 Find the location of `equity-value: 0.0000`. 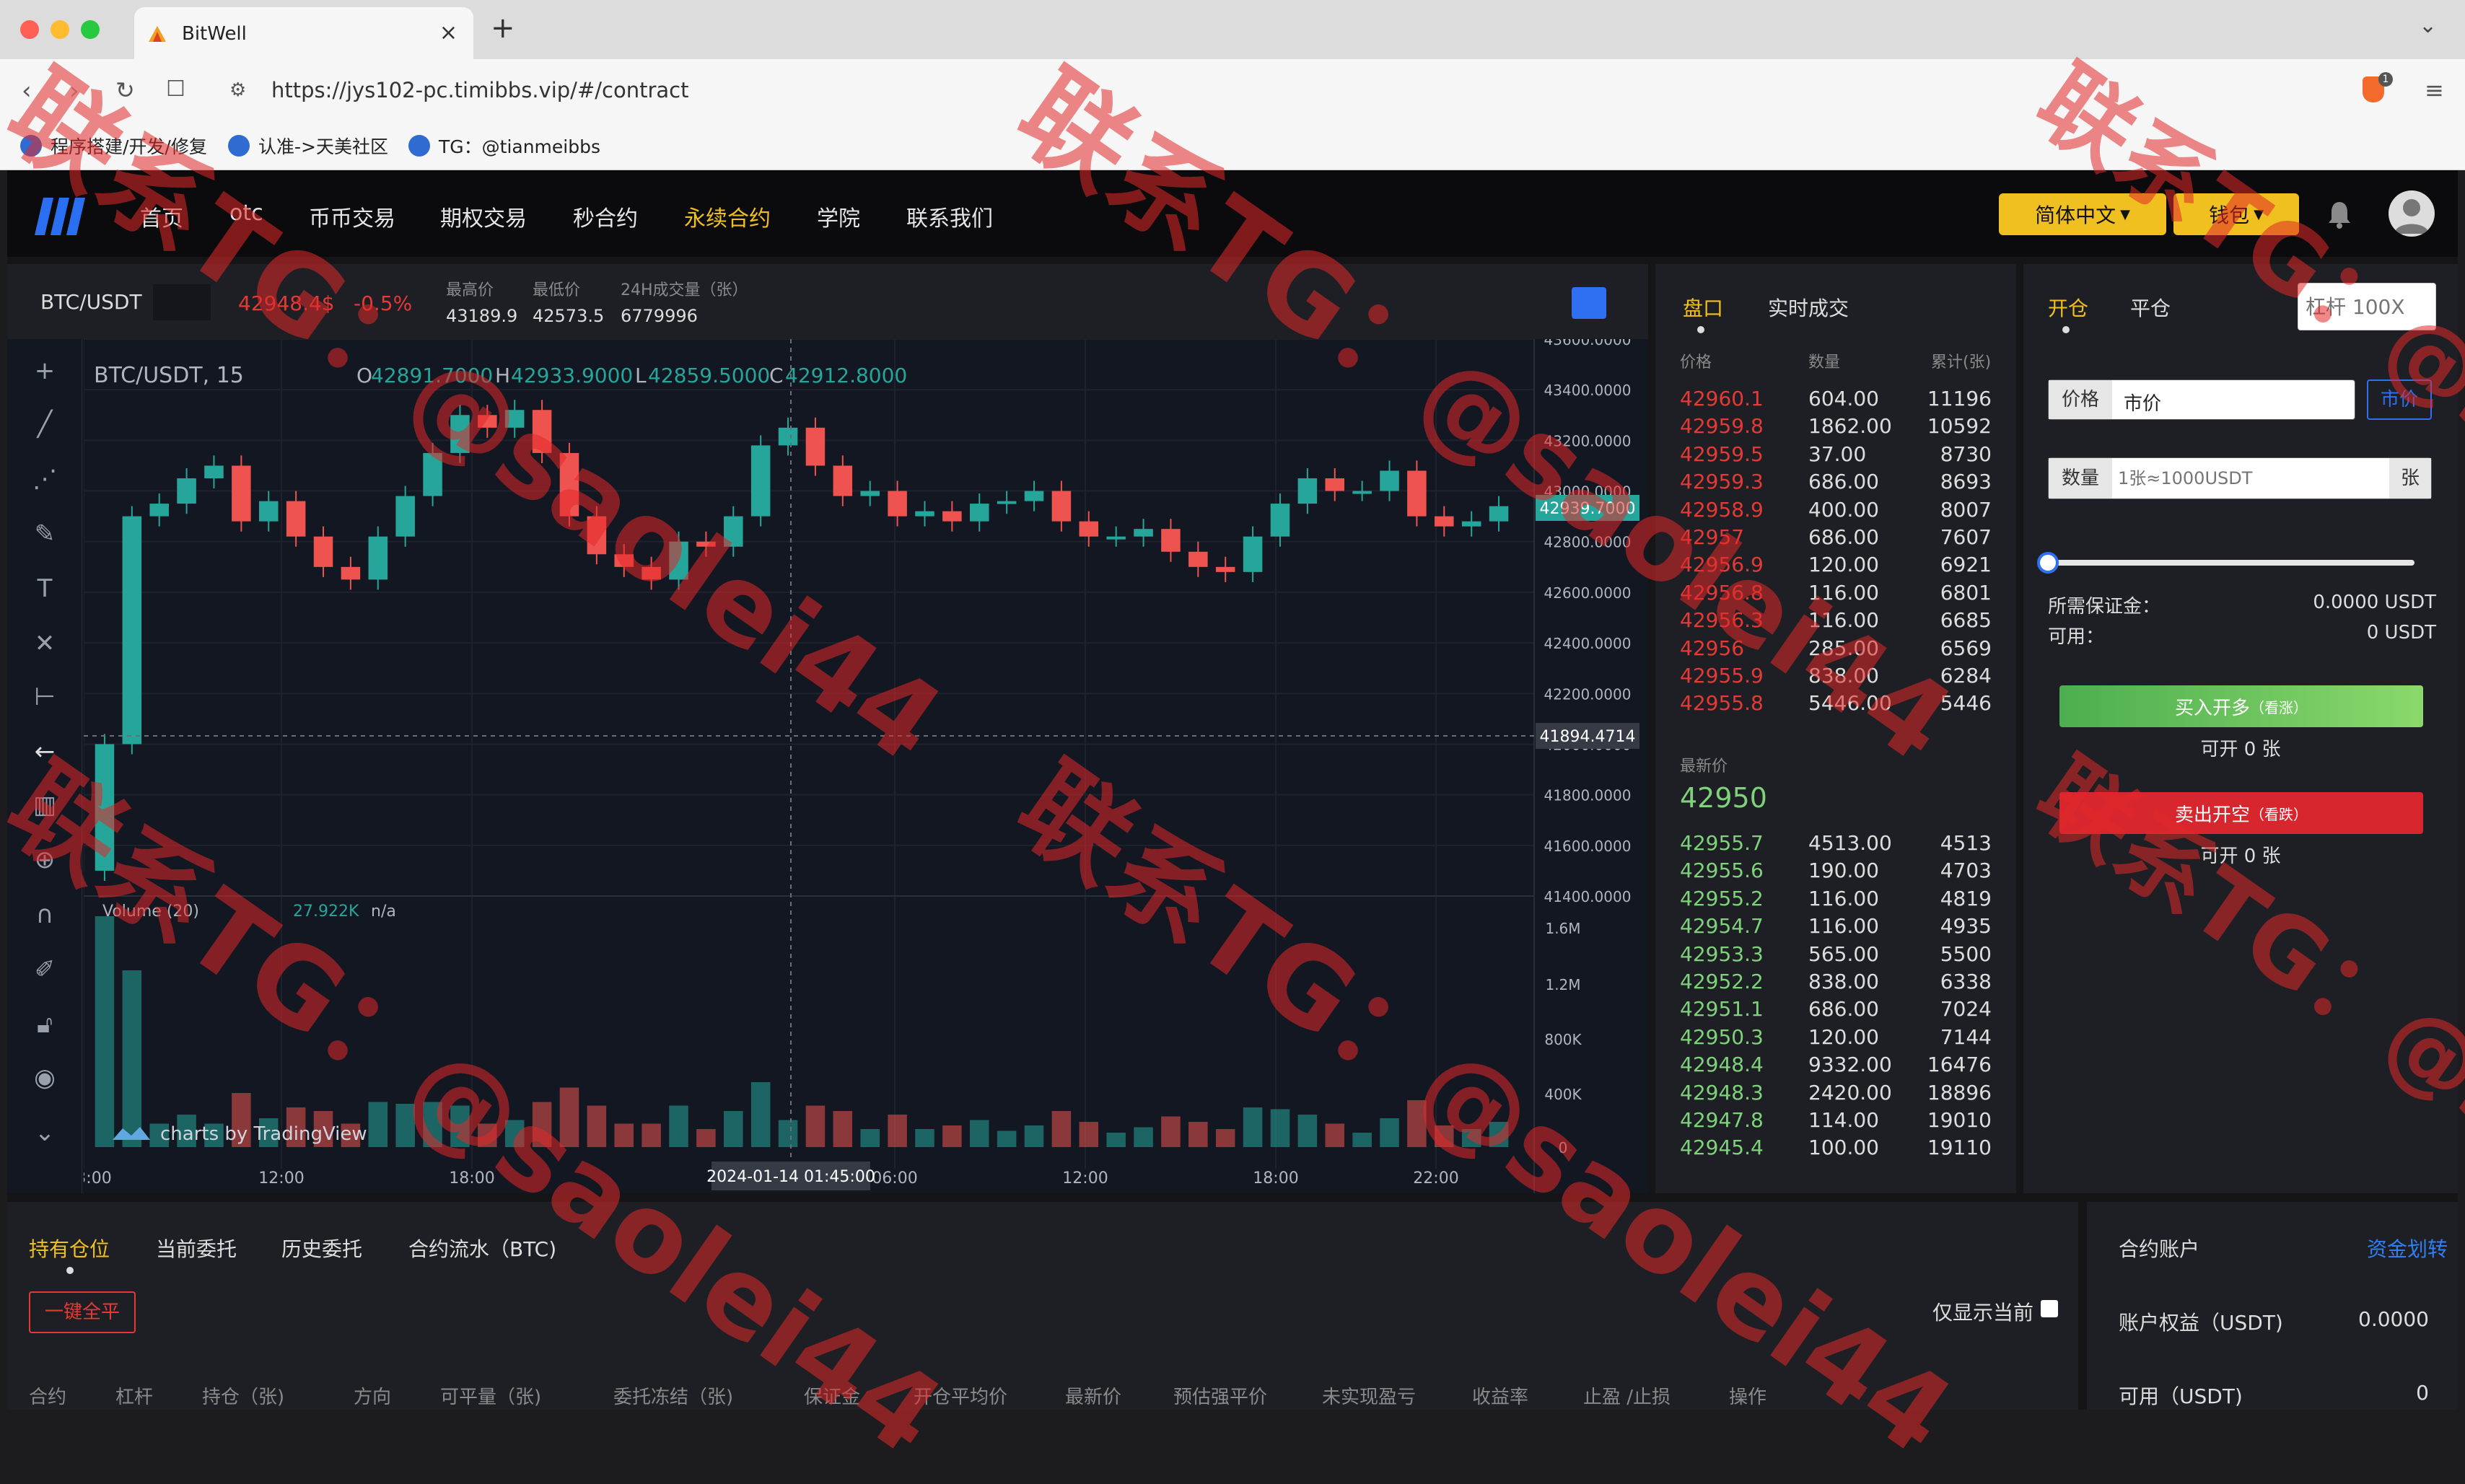

equity-value: 0.0000 is located at coordinates (2394, 1319).